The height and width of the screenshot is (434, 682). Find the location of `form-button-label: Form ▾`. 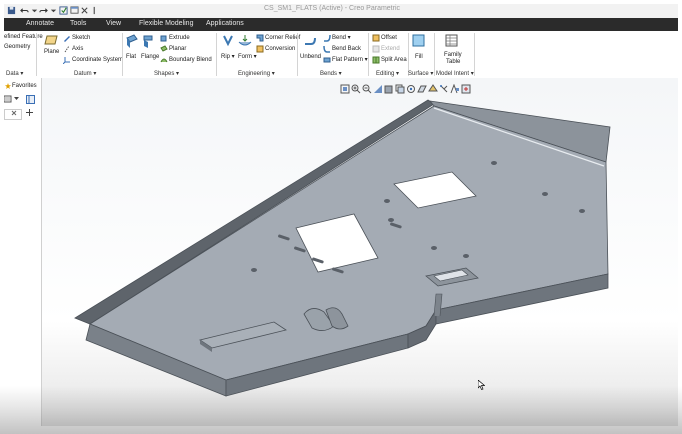

form-button-label: Form ▾ is located at coordinates (247, 57).